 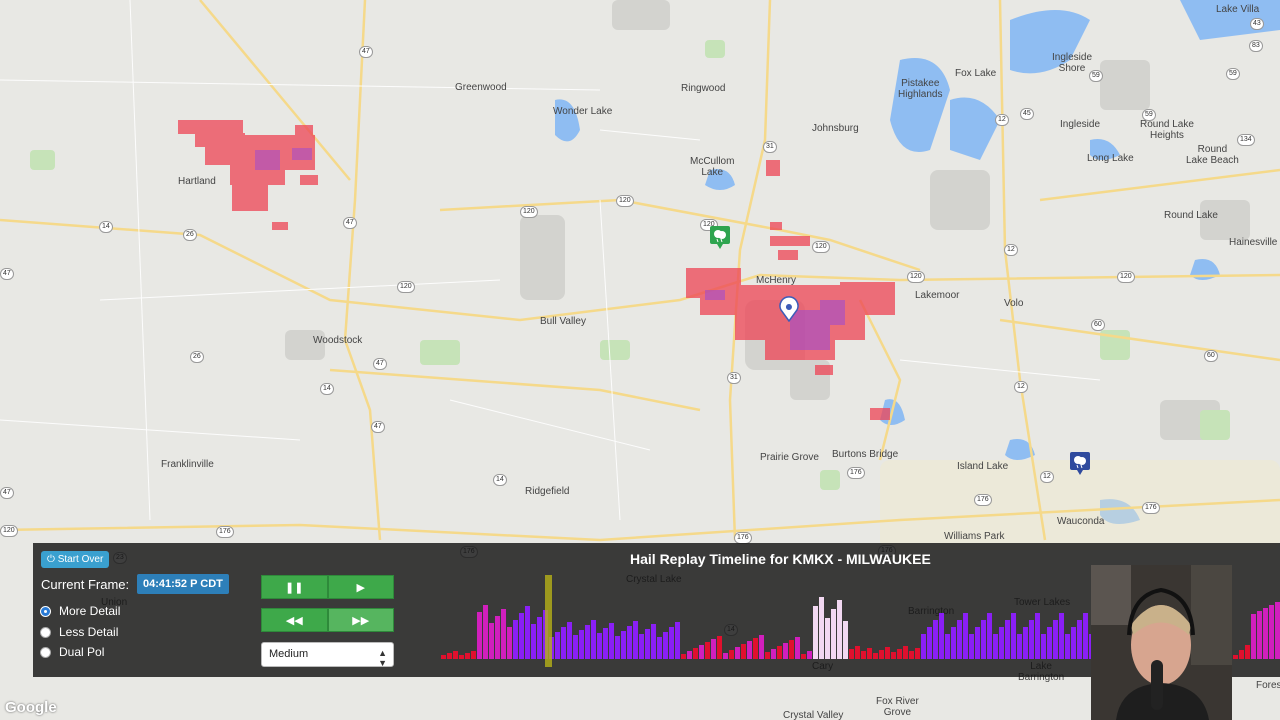 What do you see at coordinates (360, 620) in the screenshot?
I see `fast-forward-button: ▶▶` at bounding box center [360, 620].